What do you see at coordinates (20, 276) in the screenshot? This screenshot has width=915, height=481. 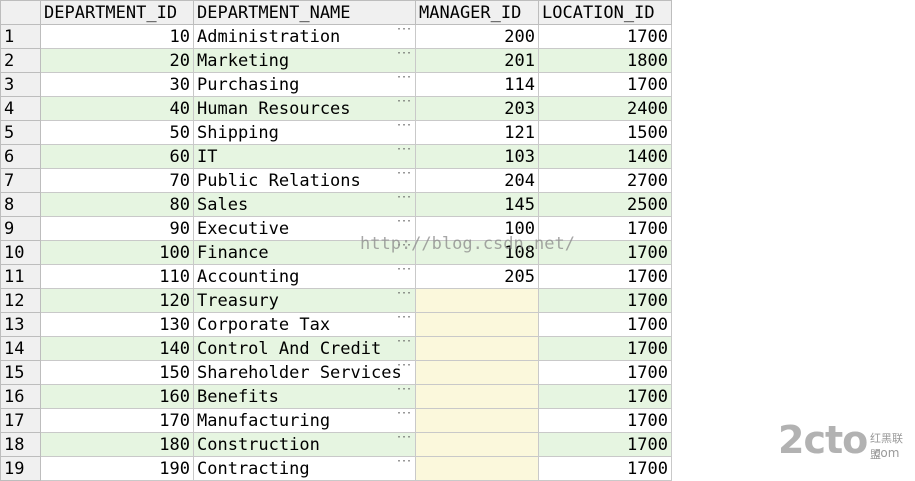 I see `row-number: 11` at bounding box center [20, 276].